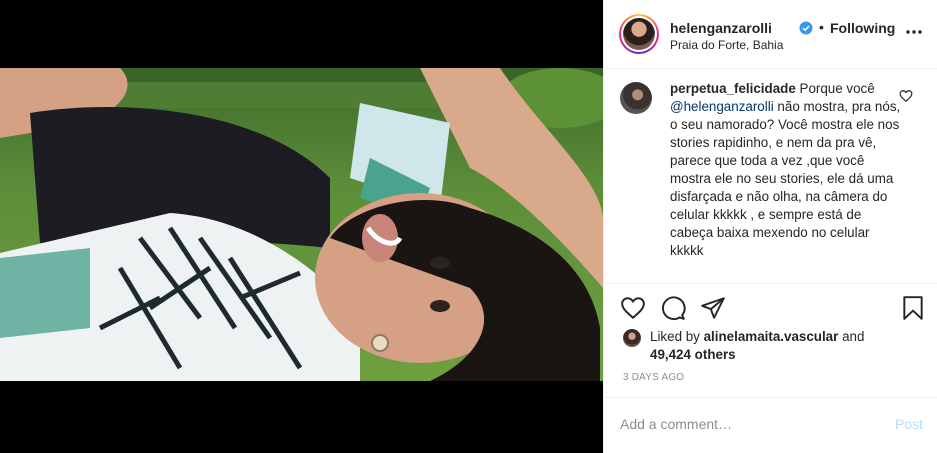 This screenshot has width=937, height=453. What do you see at coordinates (733, 88) in the screenshot?
I see `commenter-username: perpetua_felicidade` at bounding box center [733, 88].